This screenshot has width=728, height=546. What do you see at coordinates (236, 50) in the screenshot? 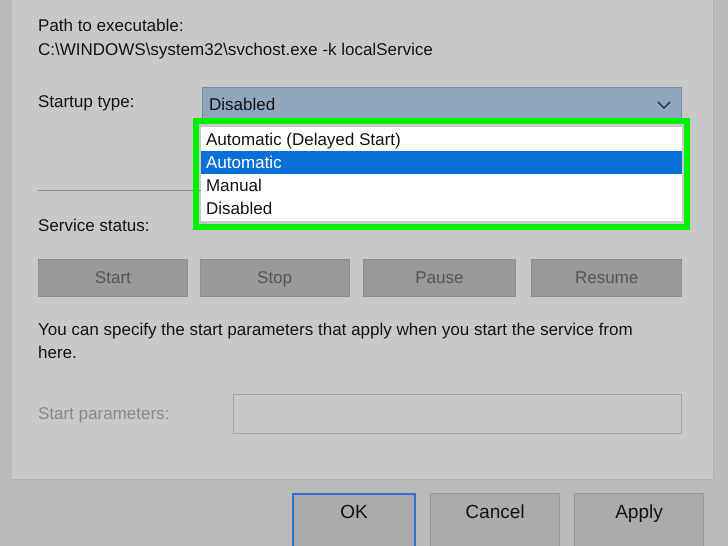
I see `path-text: C:\WINDOWS\system32\svchost.exe -k localService` at bounding box center [236, 50].